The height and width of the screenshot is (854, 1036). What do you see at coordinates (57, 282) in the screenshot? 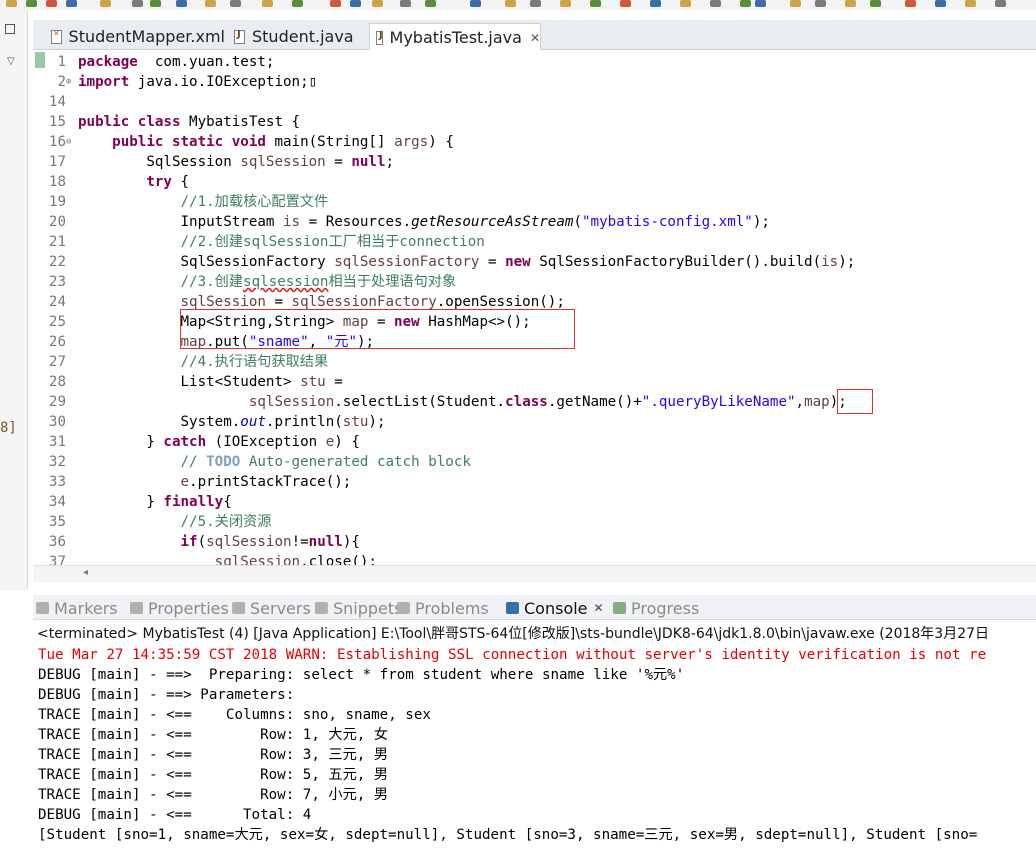
I see `line-number: 23` at bounding box center [57, 282].